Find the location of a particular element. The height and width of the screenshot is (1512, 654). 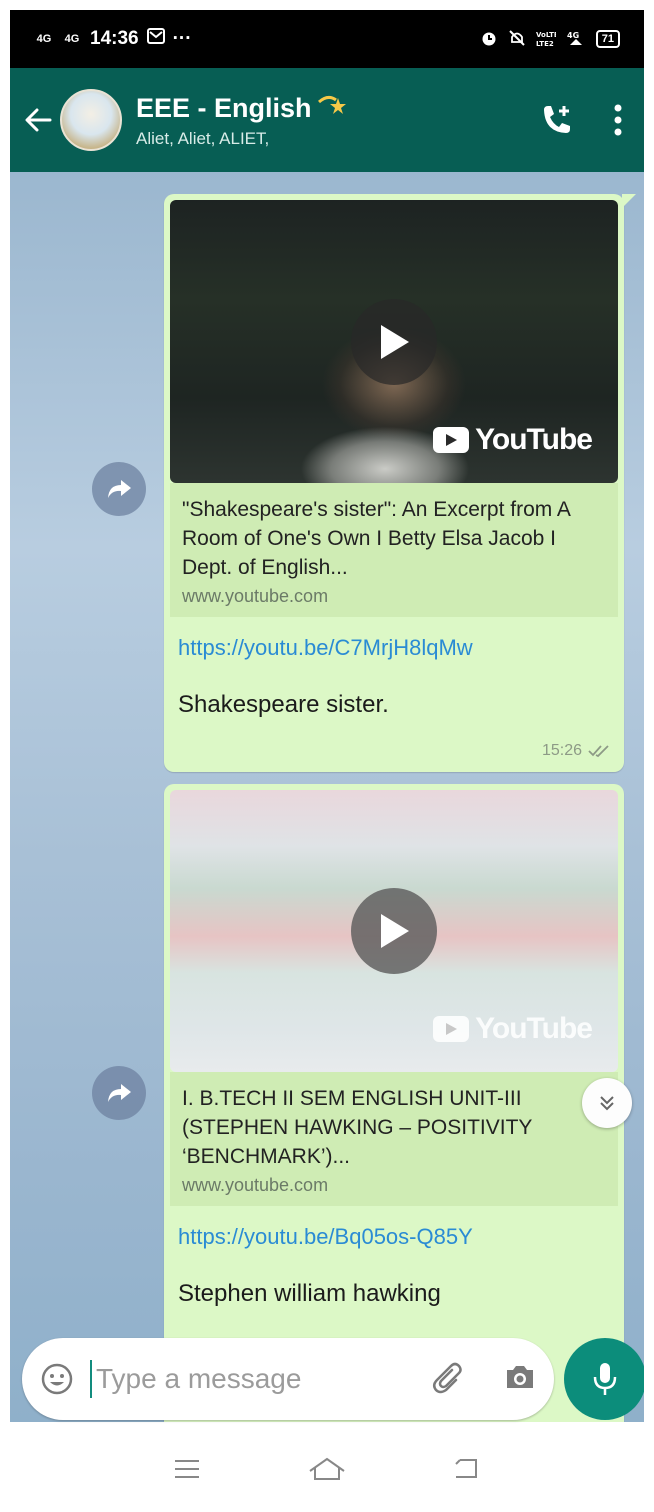

mute-icon is located at coordinates (517, 39).